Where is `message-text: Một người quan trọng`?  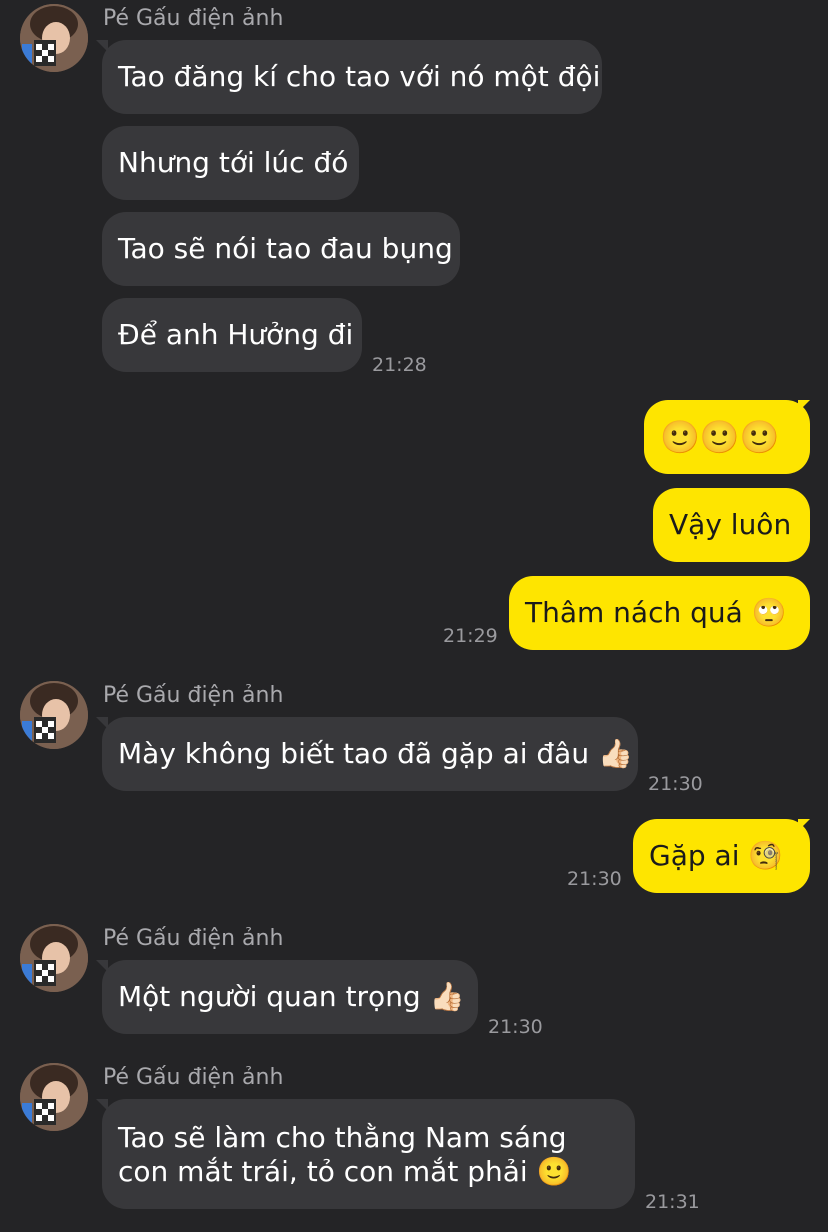
message-text: Một người quan trọng is located at coordinates (269, 996).